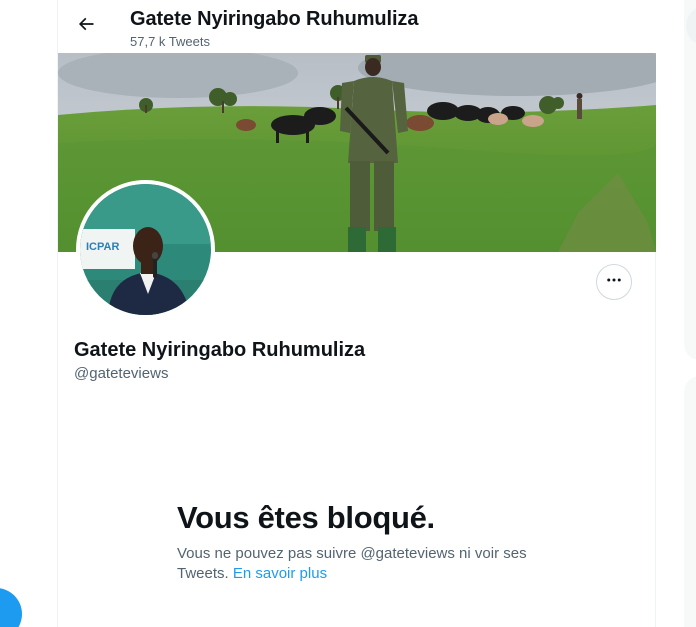 The image size is (696, 627). I want to click on more-button, so click(614, 282).